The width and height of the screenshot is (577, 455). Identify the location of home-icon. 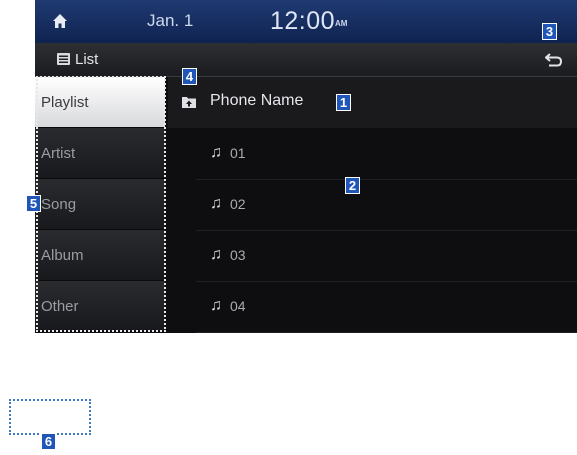
(60, 21).